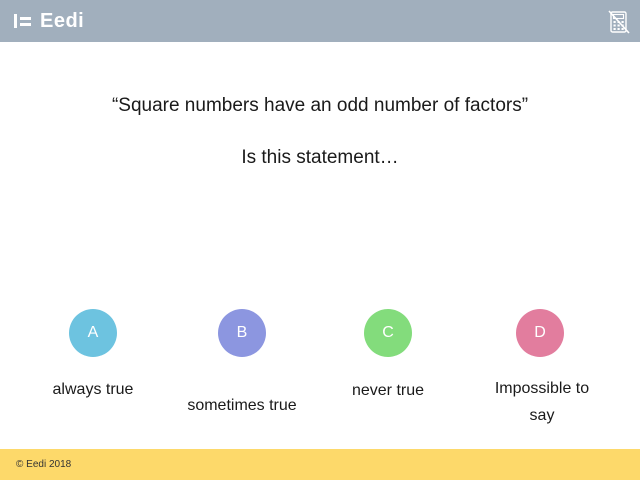  Describe the element at coordinates (540, 366) in the screenshot. I see `option-d: D Impossible to say` at that location.